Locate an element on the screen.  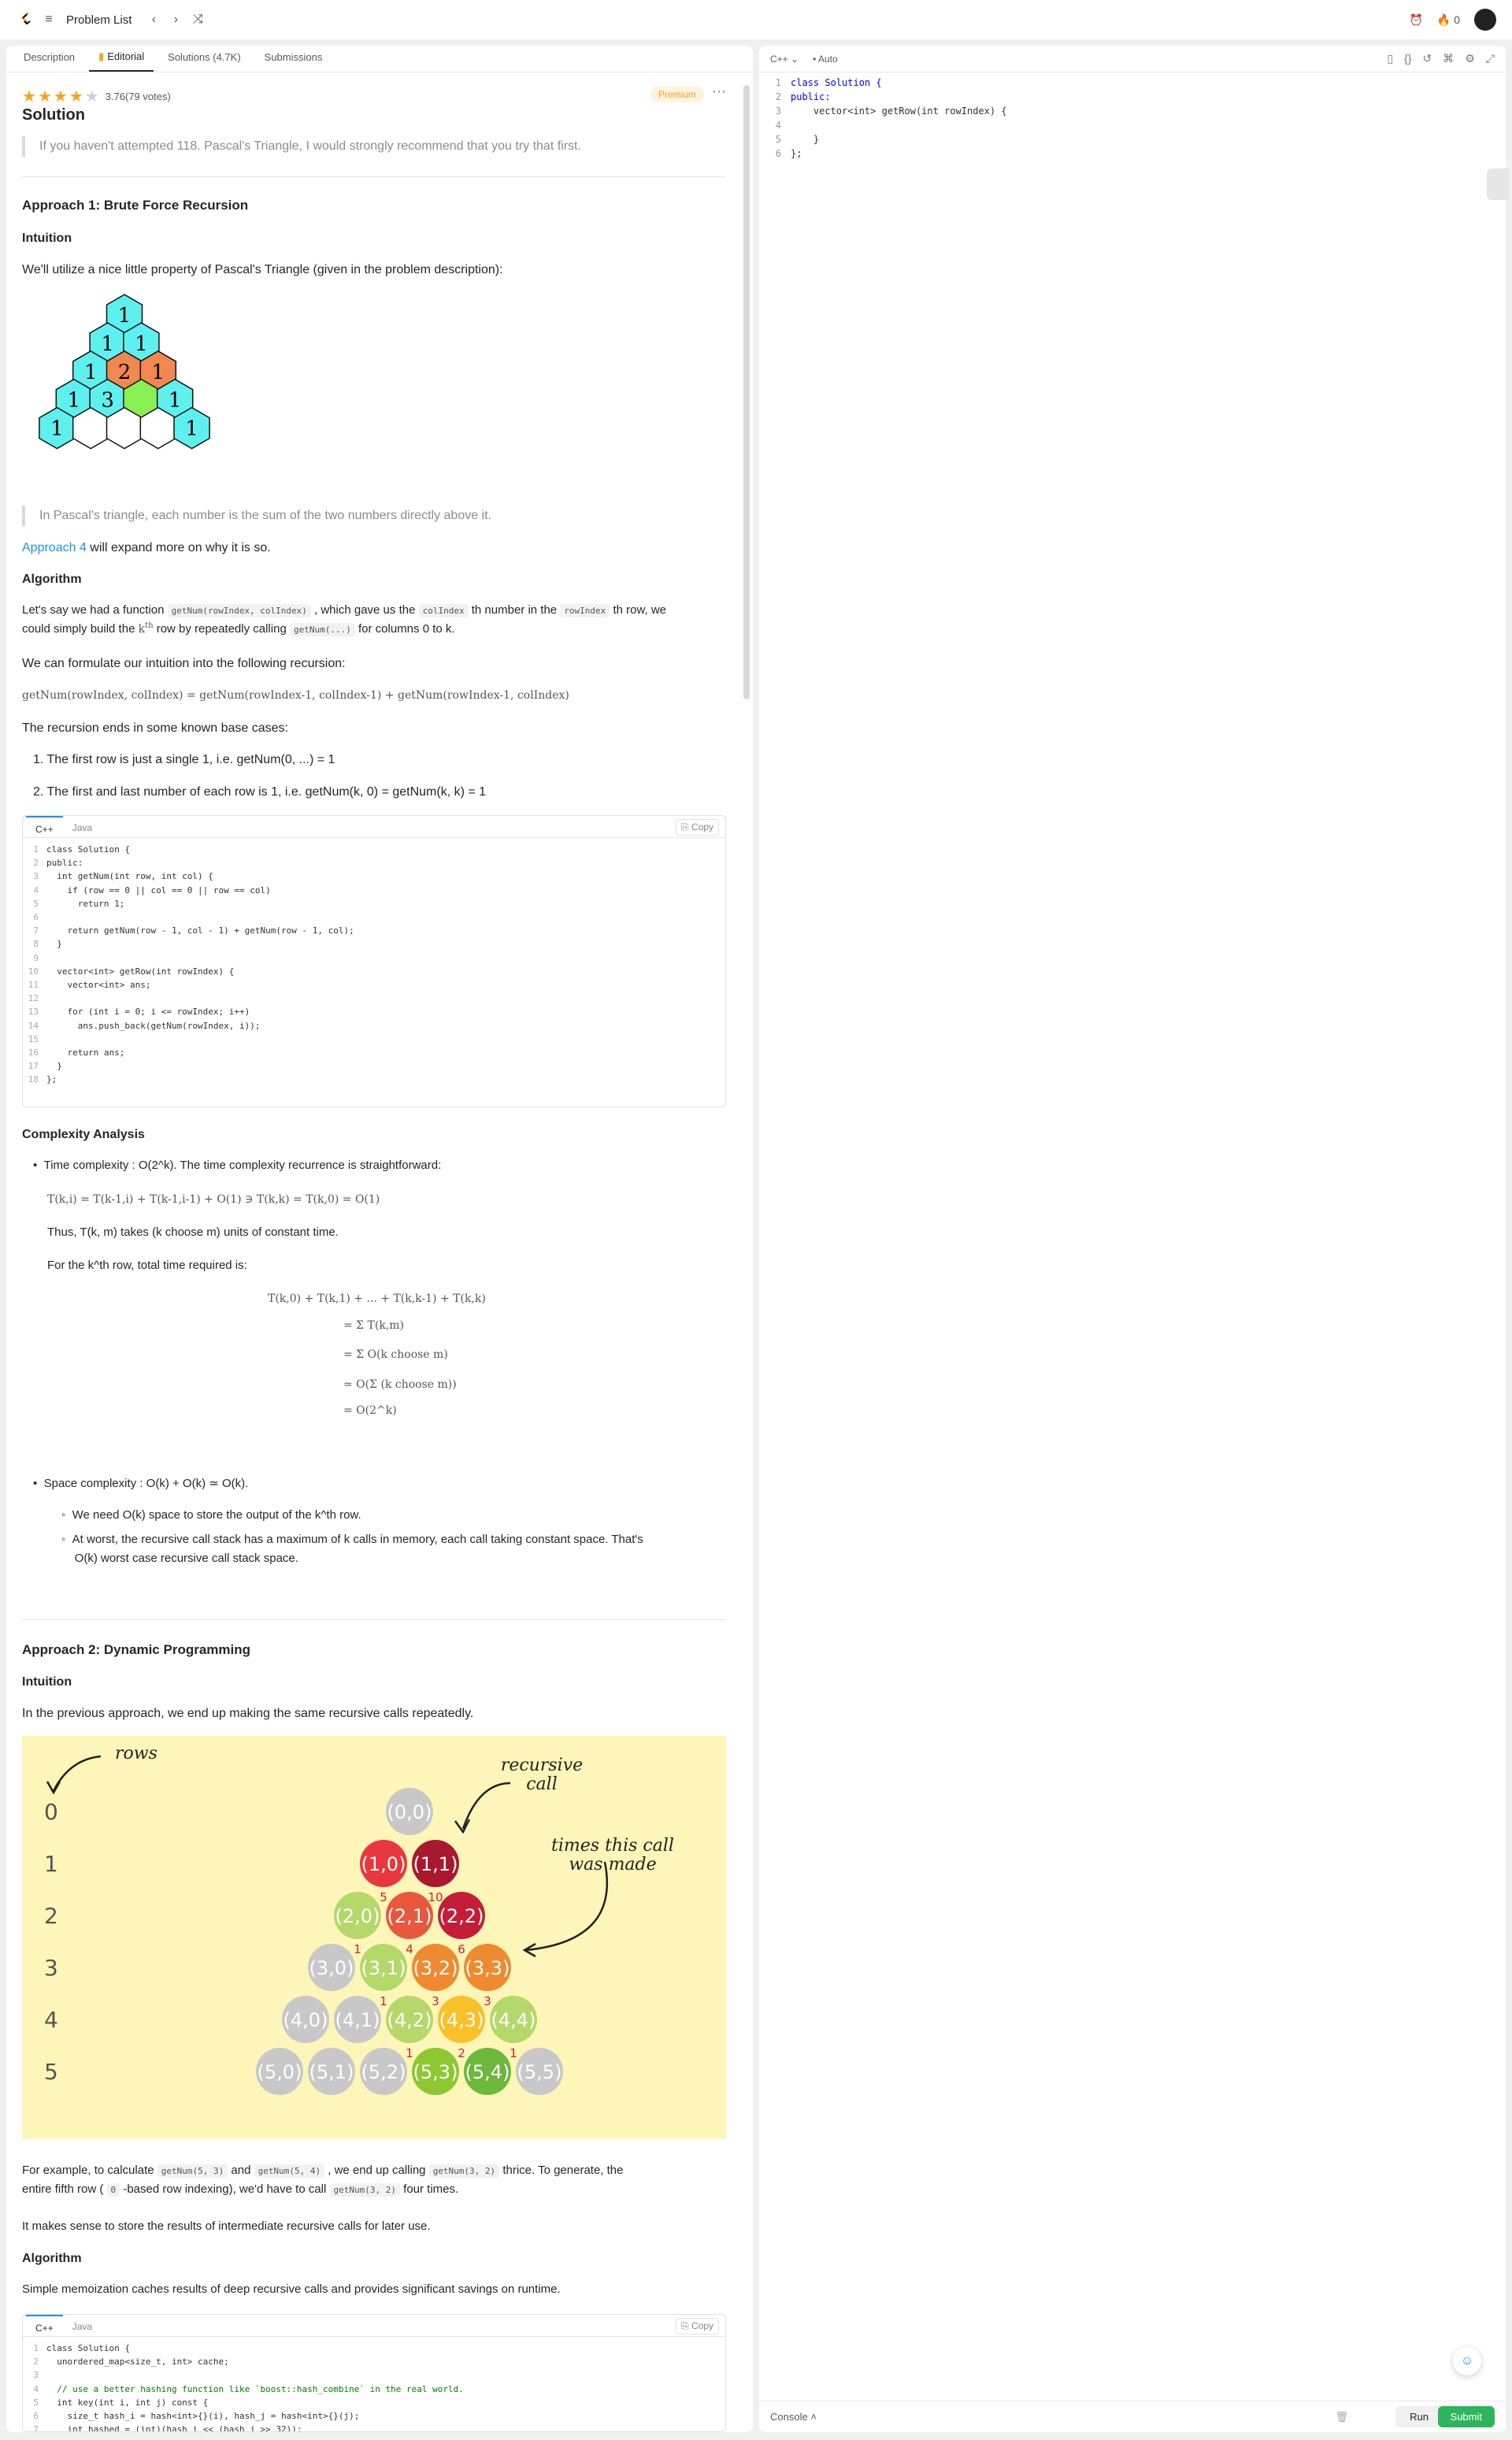
trash-icon: 🗑 is located at coordinates (1341, 2417).